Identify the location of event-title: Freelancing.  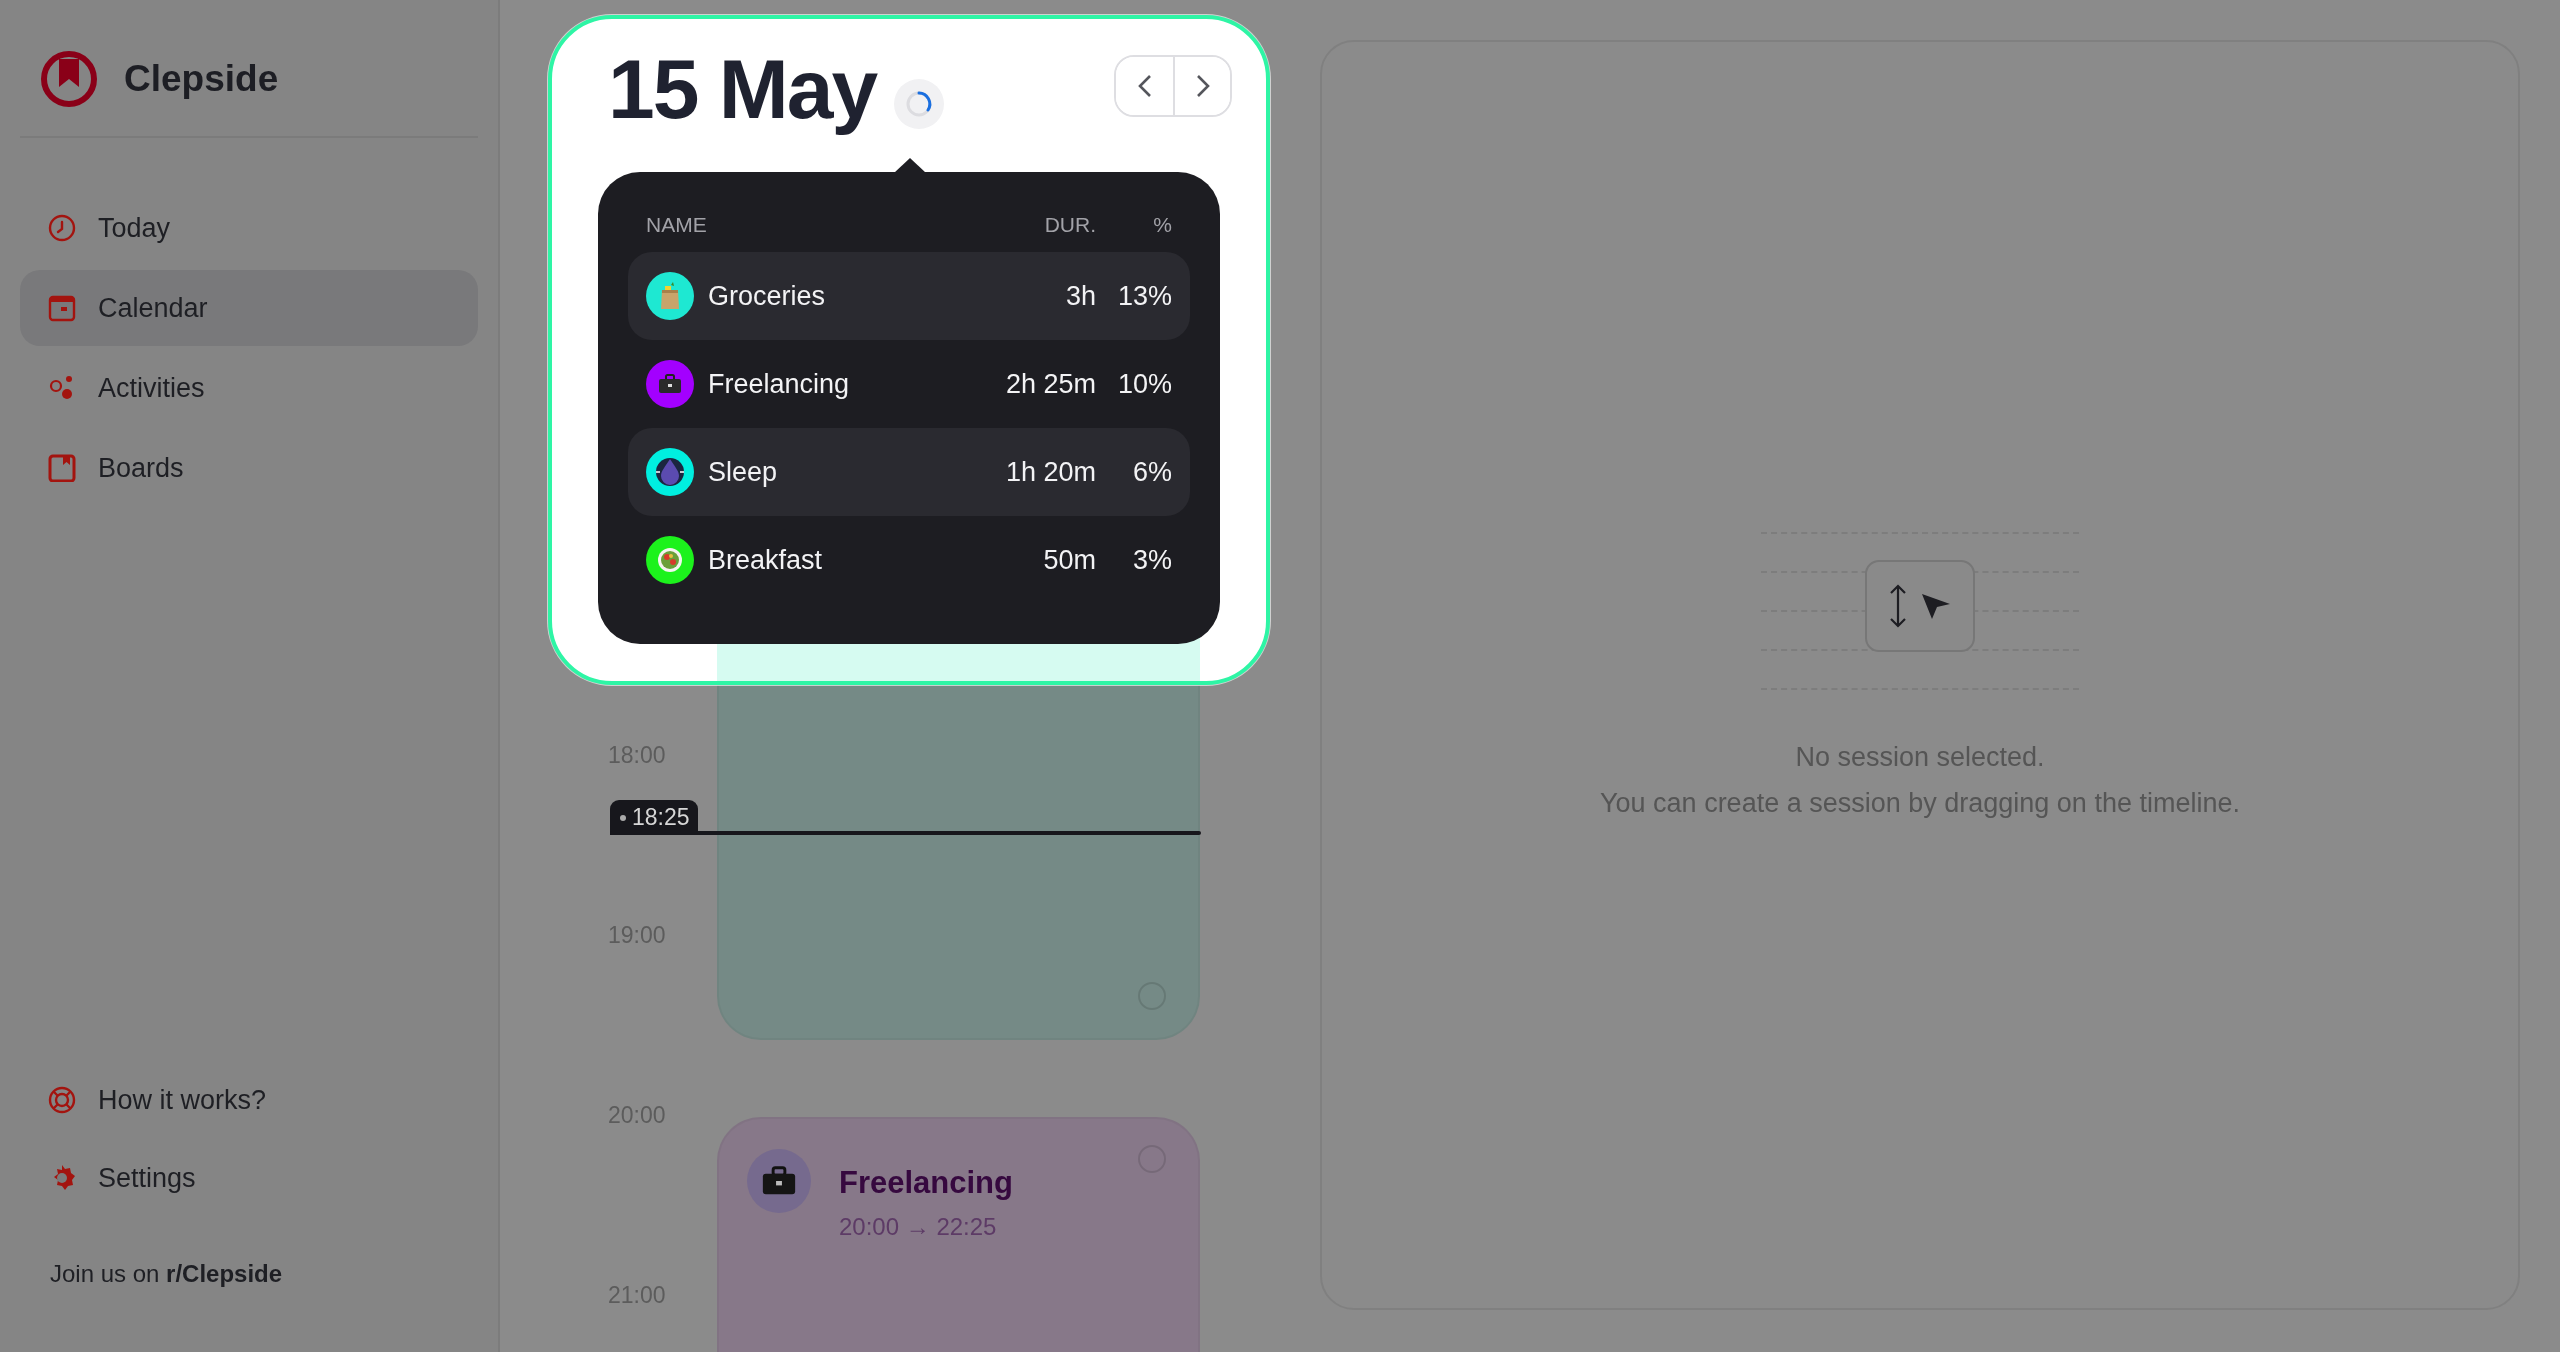
(926, 1183).